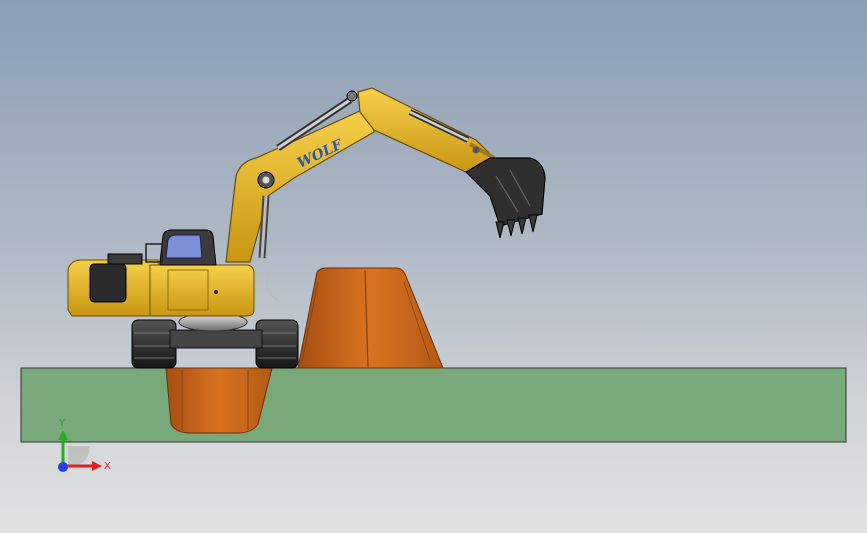 The width and height of the screenshot is (867, 533). I want to click on triad-x-arrow, so click(97, 466).